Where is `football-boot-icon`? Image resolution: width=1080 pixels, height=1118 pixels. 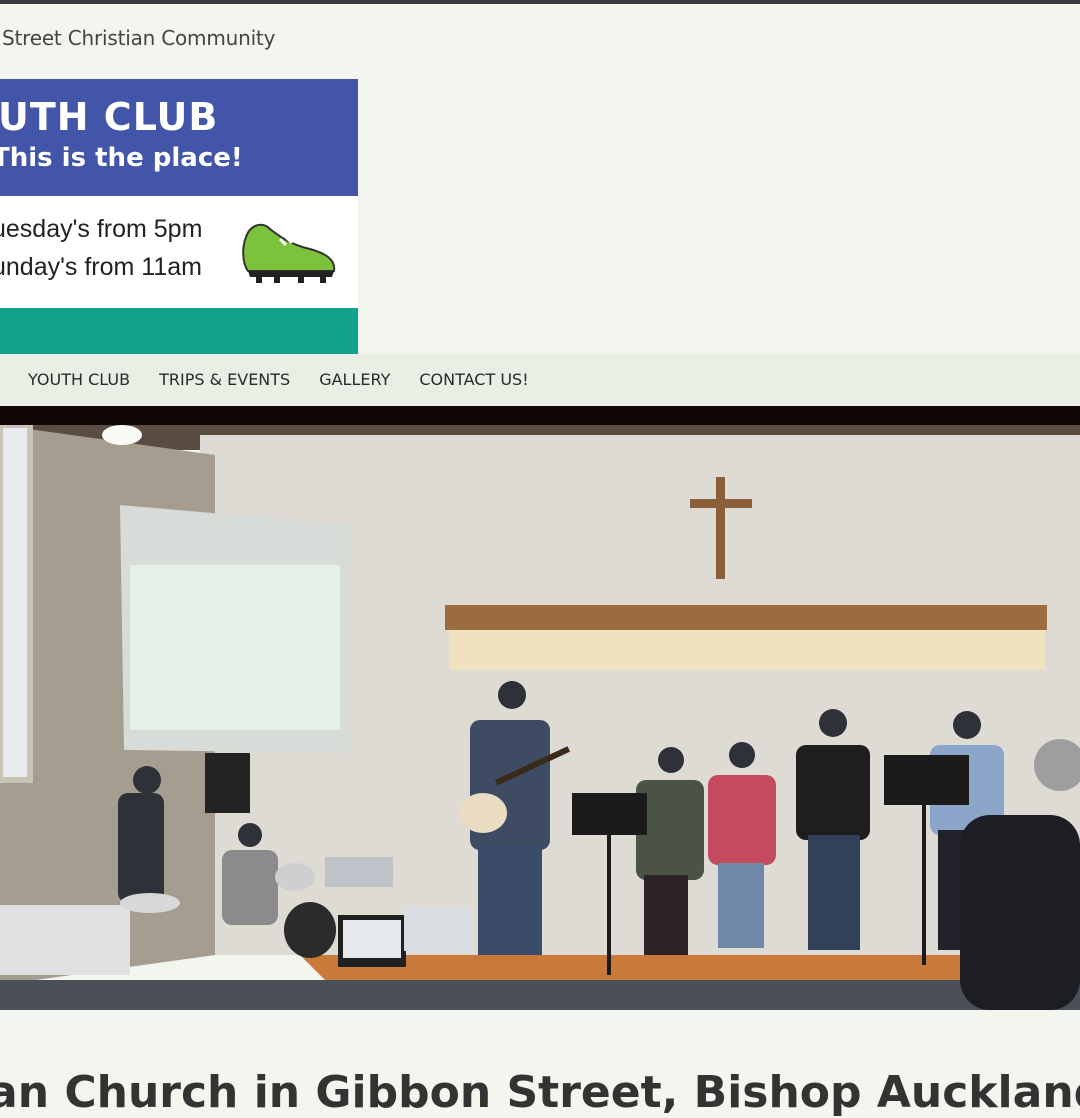
football-boot-icon is located at coordinates (290, 252).